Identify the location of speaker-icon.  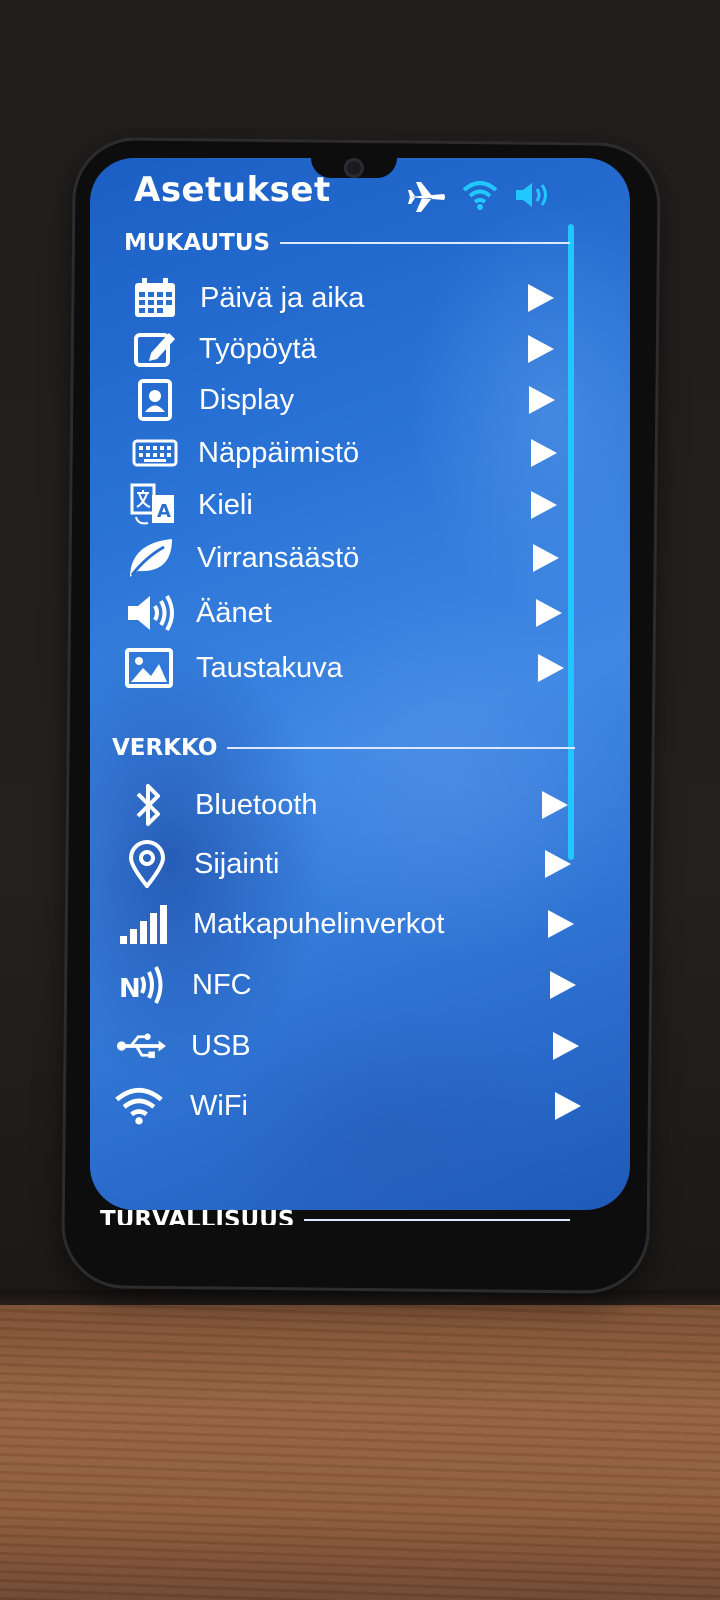
(151, 613).